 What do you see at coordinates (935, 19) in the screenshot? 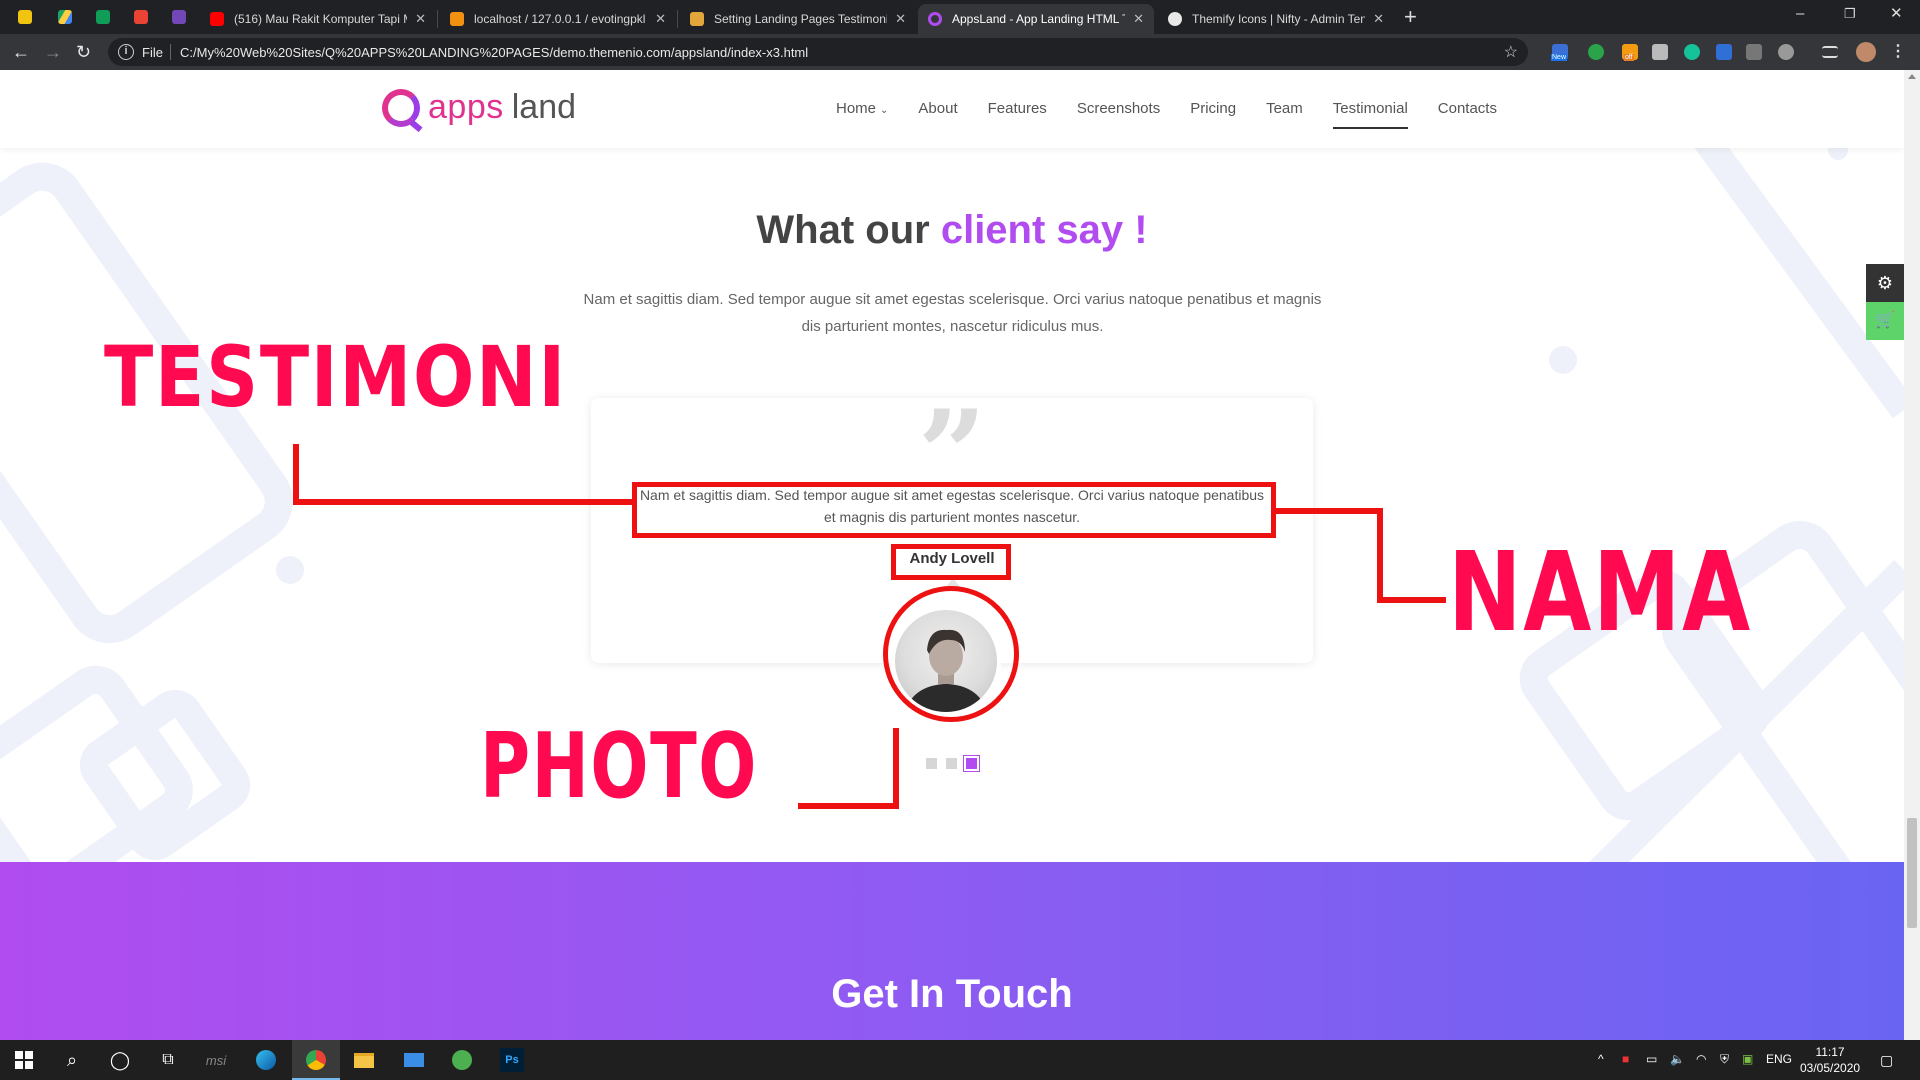
I see `appsland-icon` at bounding box center [935, 19].